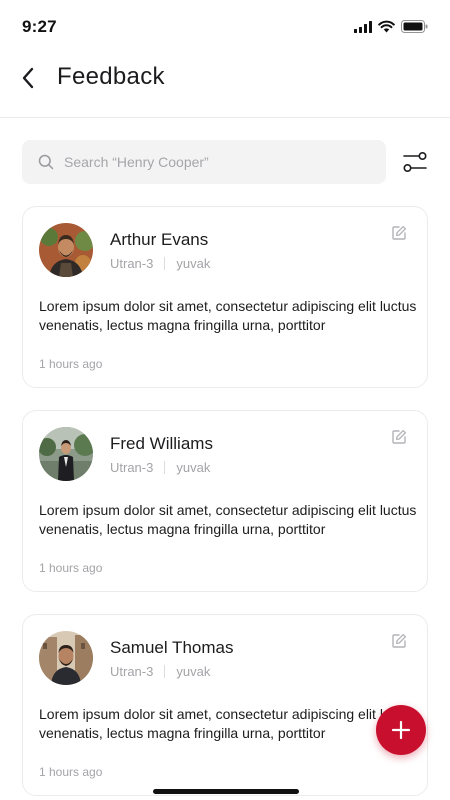  Describe the element at coordinates (159, 239) in the screenshot. I see `reviewer-name: Arthur Evans` at that location.